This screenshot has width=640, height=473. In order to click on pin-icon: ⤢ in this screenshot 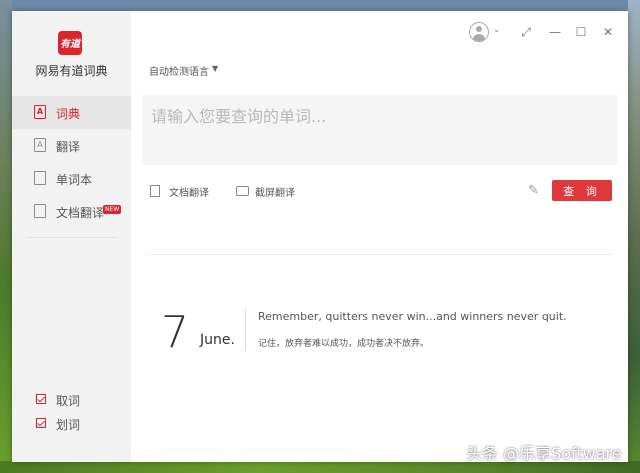, I will do `click(526, 32)`.